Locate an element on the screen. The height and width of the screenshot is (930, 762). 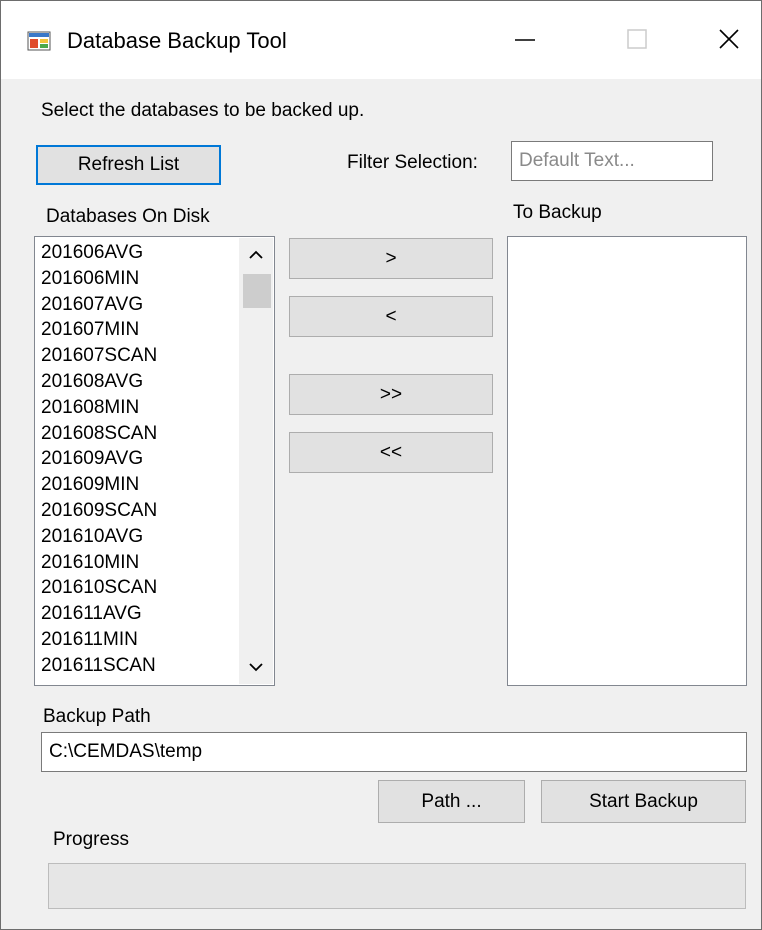
add-all-button: >> is located at coordinates (391, 394).